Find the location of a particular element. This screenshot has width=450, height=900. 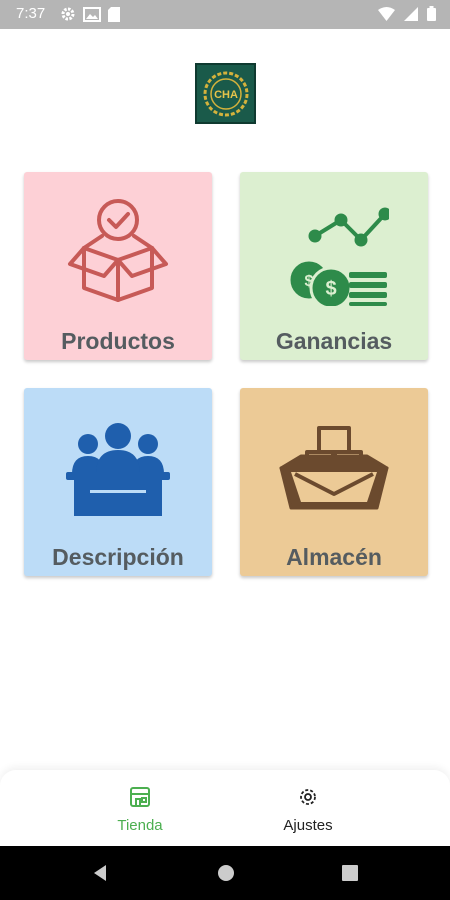

image-notification-icon is located at coordinates (92, 14).